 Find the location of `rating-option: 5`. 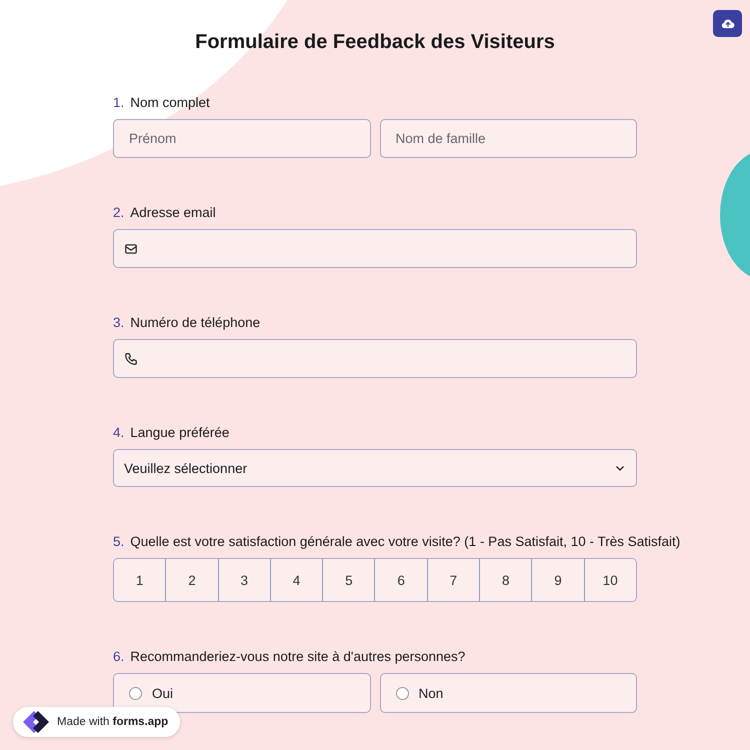

rating-option: 5 is located at coordinates (348, 580).